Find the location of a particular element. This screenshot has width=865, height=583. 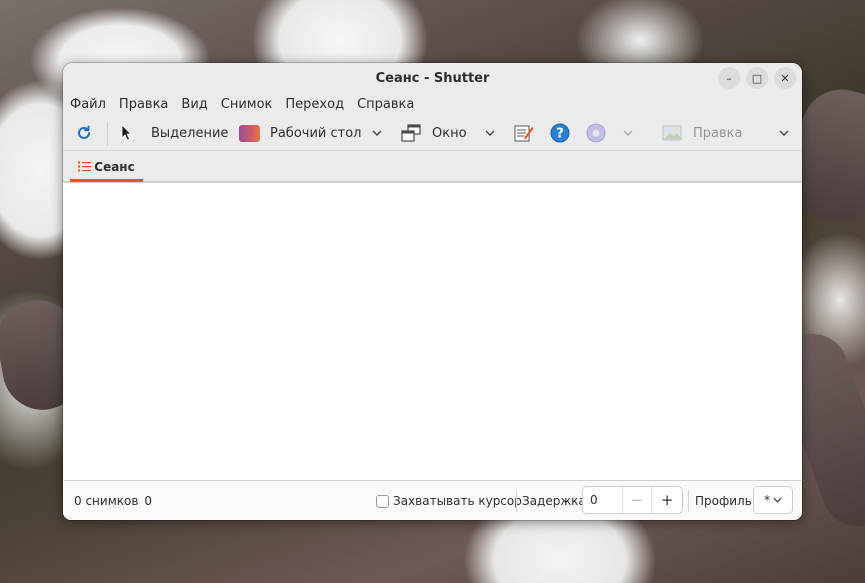

web-dropdown-button is located at coordinates (628, 133).